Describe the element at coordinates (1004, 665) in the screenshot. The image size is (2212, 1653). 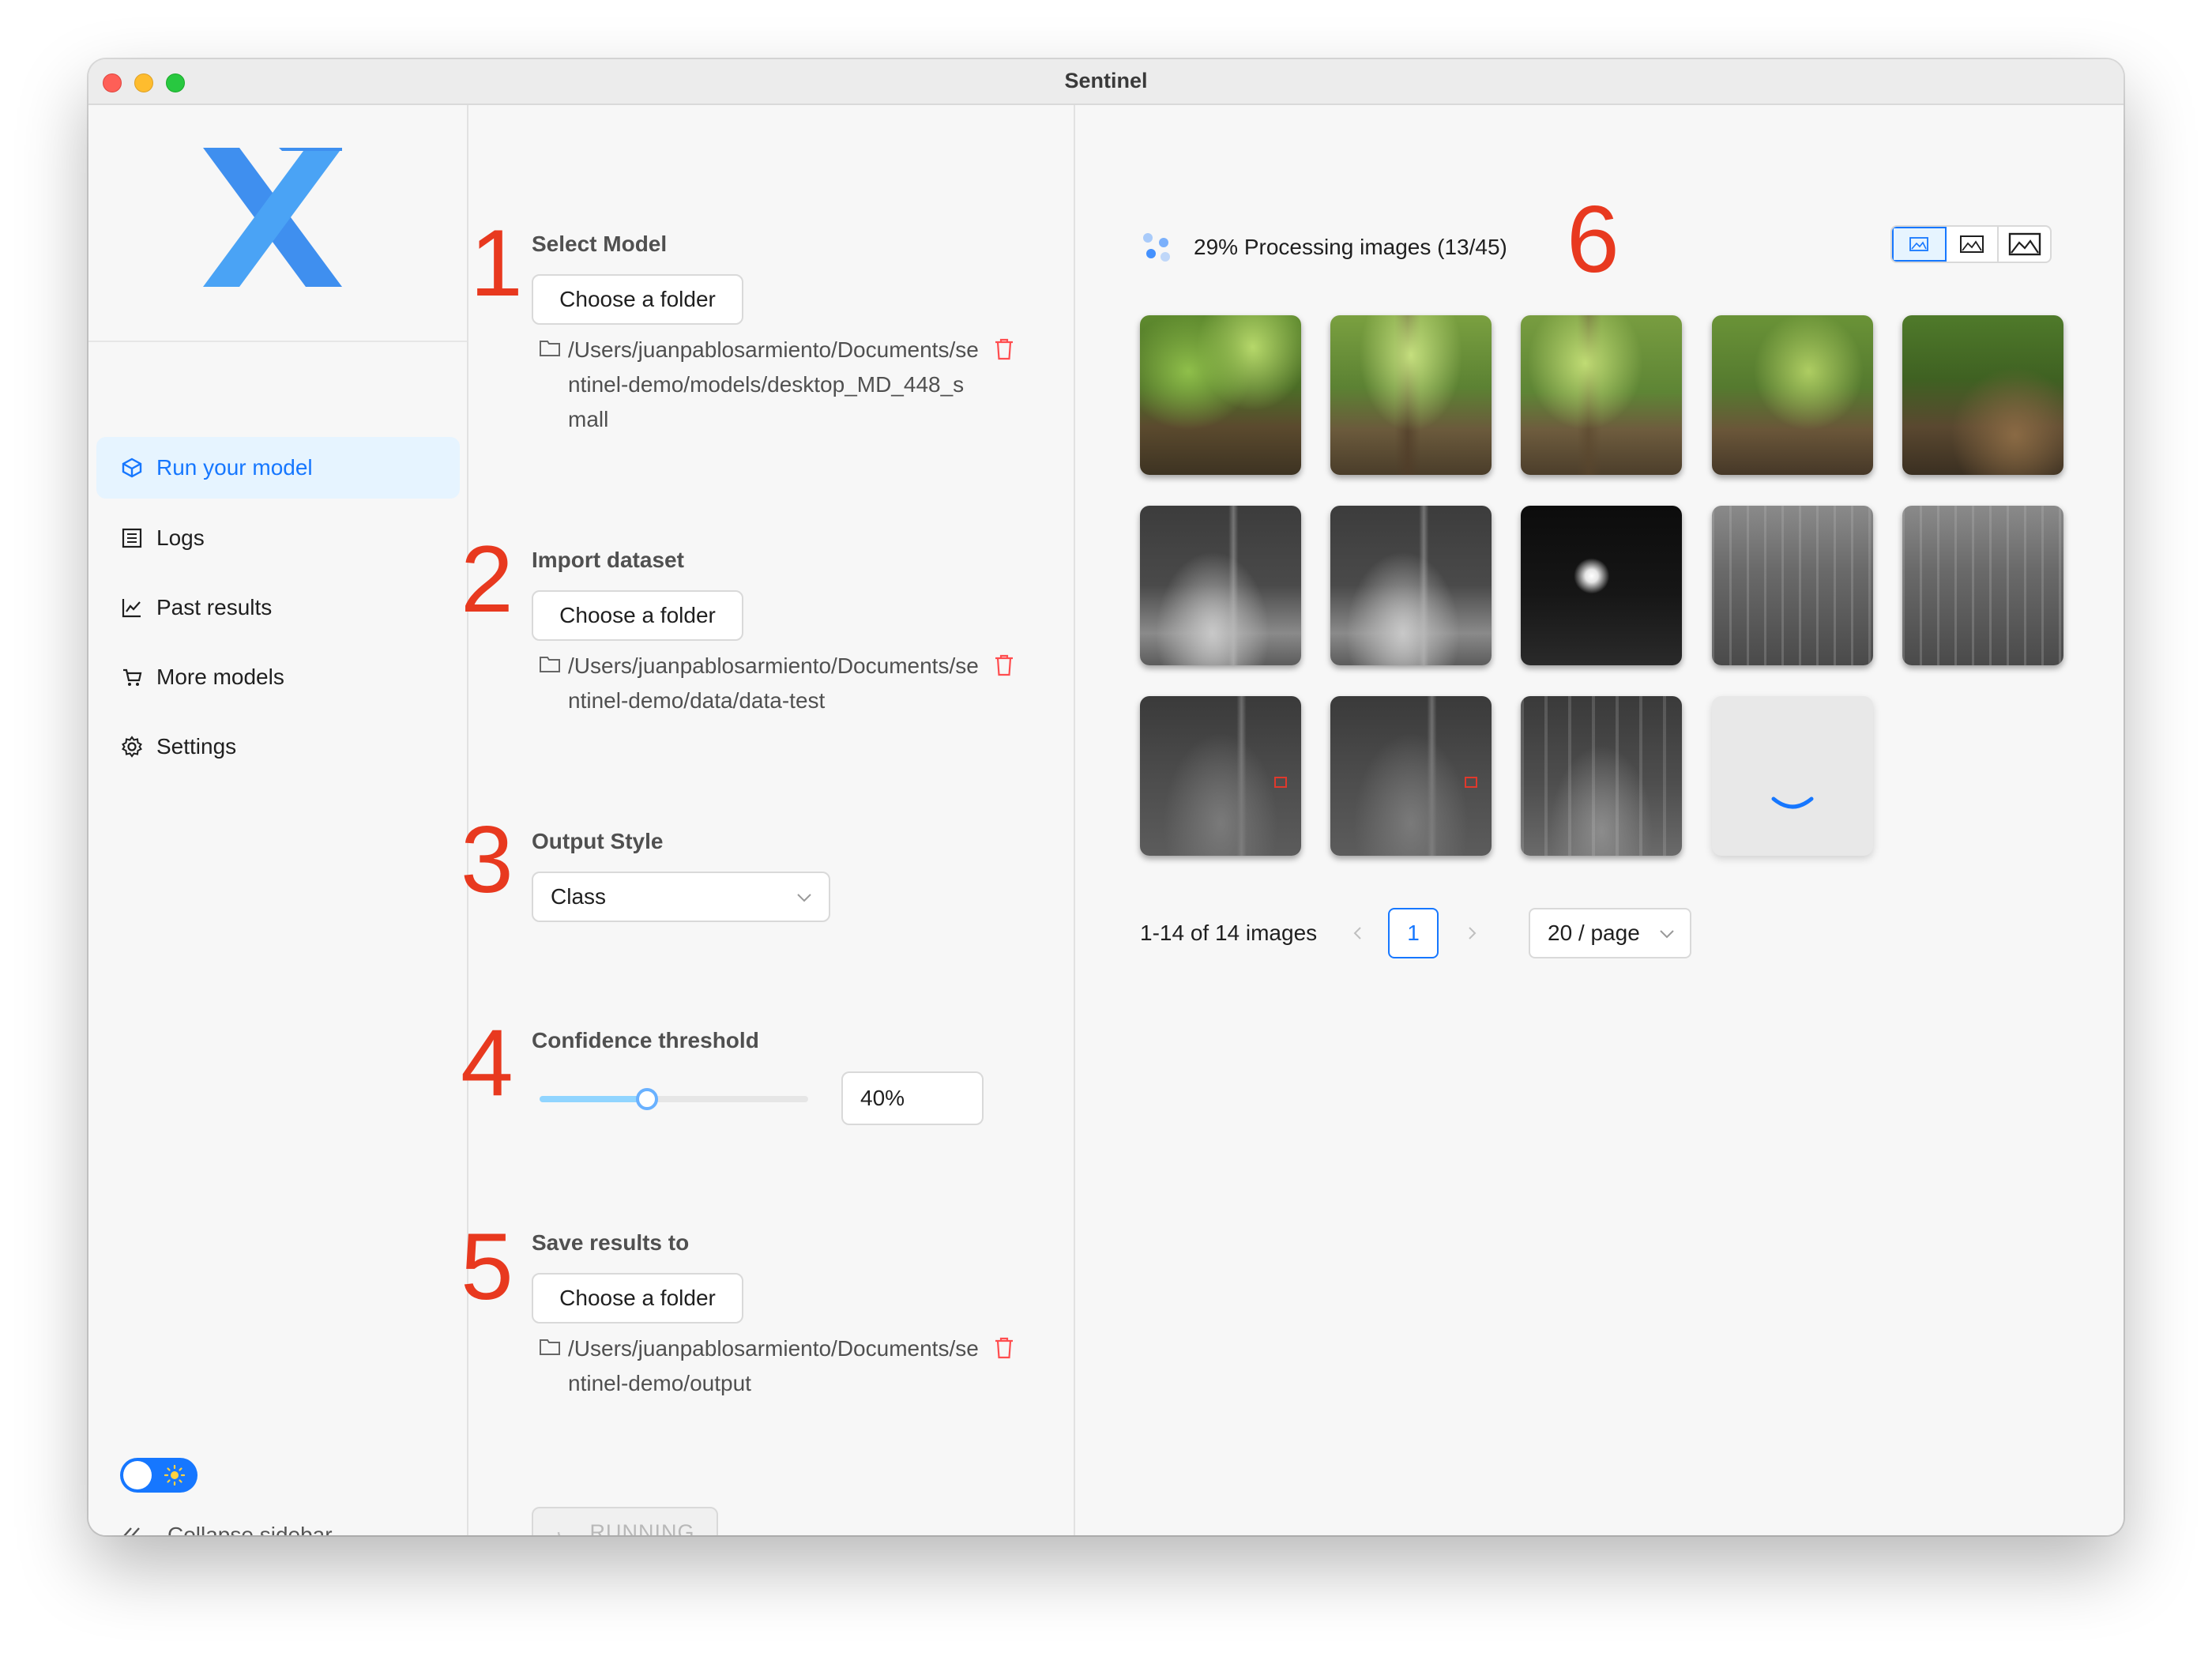
I see `delete-dataset-path-icon` at that location.